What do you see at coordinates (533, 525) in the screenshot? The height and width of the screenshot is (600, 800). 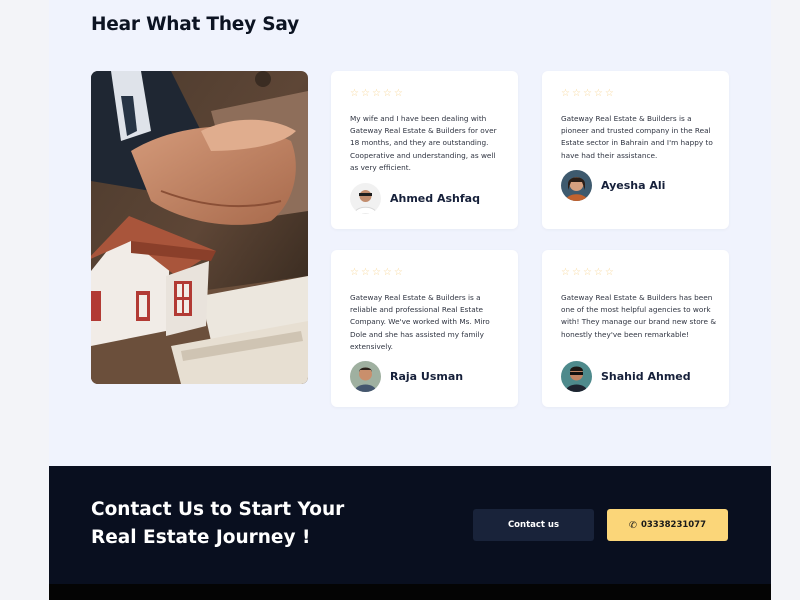 I see `contact-us-button: Contact us` at bounding box center [533, 525].